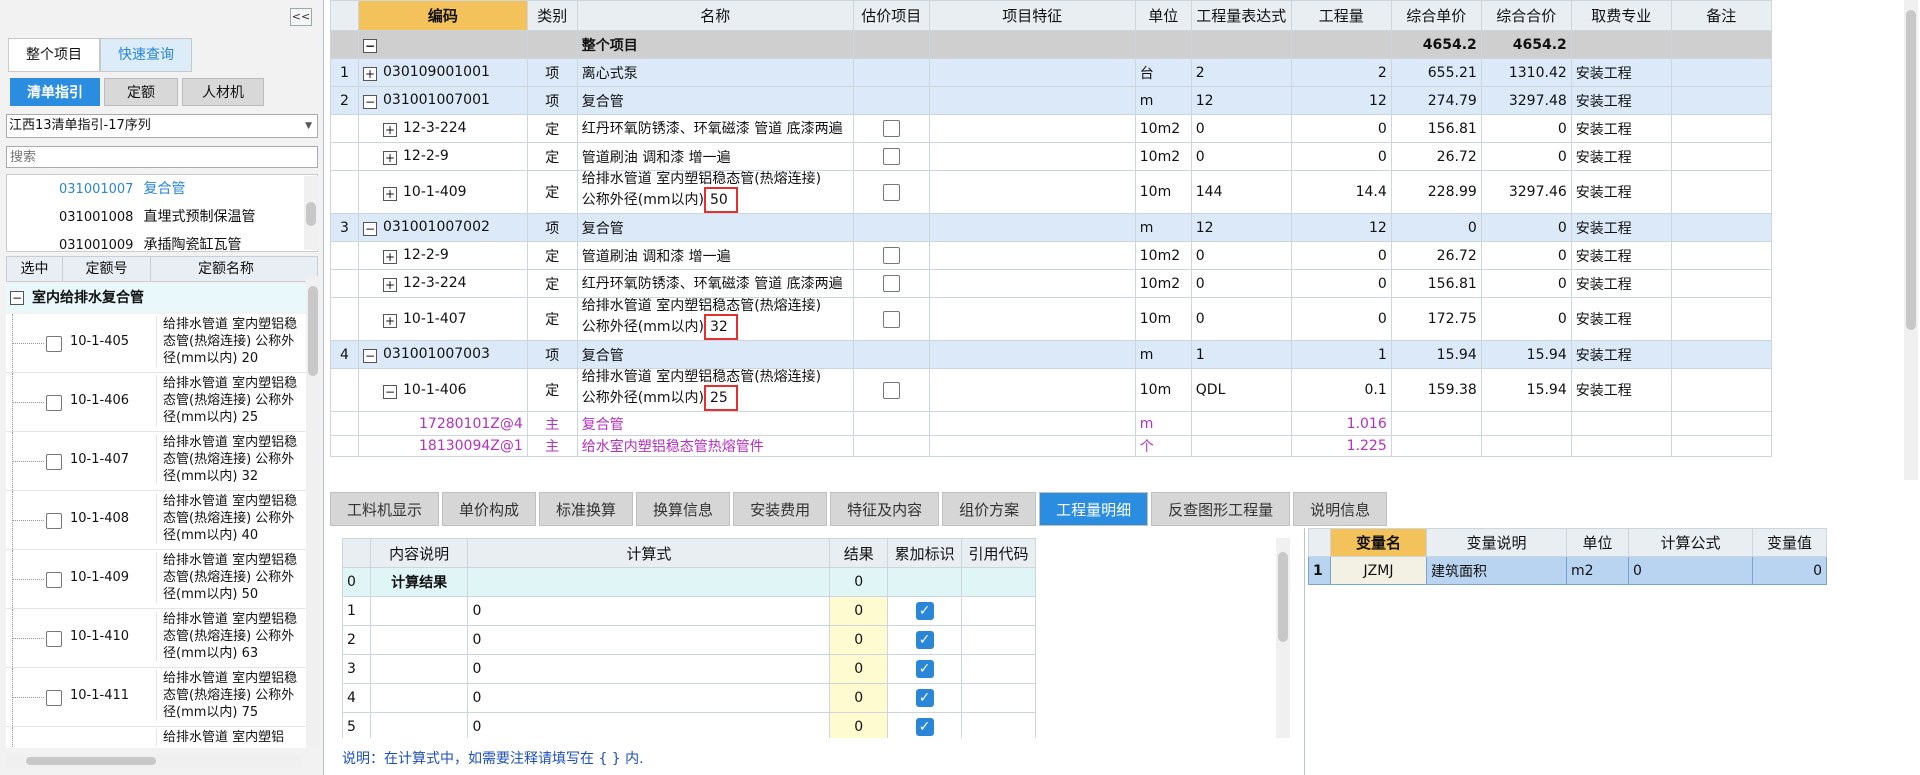  I want to click on table-row: 3 −031001007002 项 复合管 m 12 12 0 0 安装工程, so click(1051, 227).